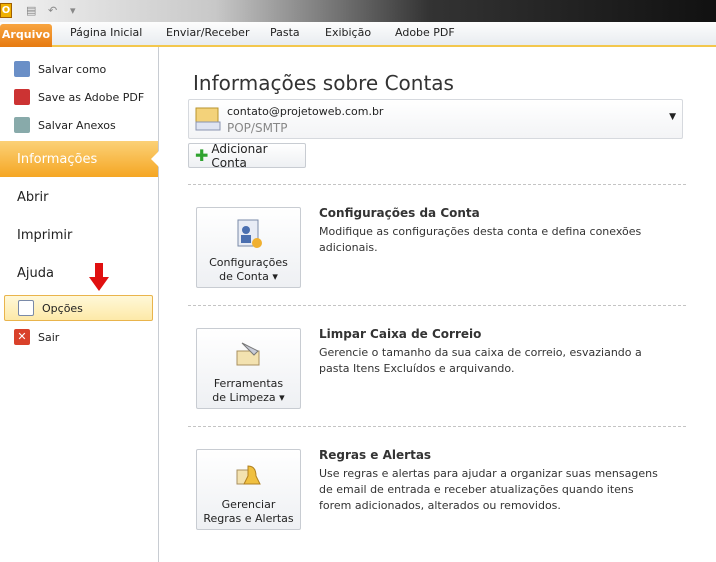 The image size is (716, 562). What do you see at coordinates (22, 125) in the screenshot?
I see `attachment-icon` at bounding box center [22, 125].